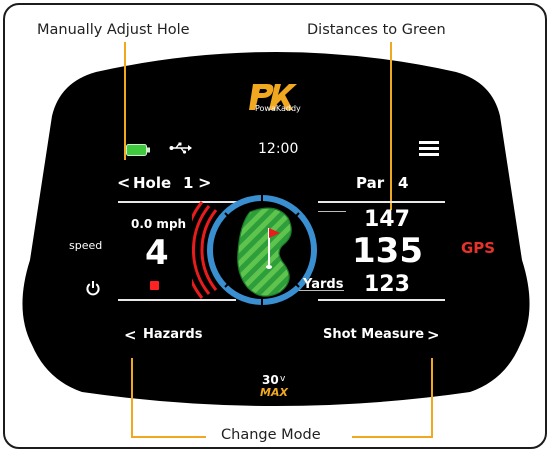  What do you see at coordinates (381, 300) in the screenshot?
I see `divider-bottom-right` at bounding box center [381, 300].